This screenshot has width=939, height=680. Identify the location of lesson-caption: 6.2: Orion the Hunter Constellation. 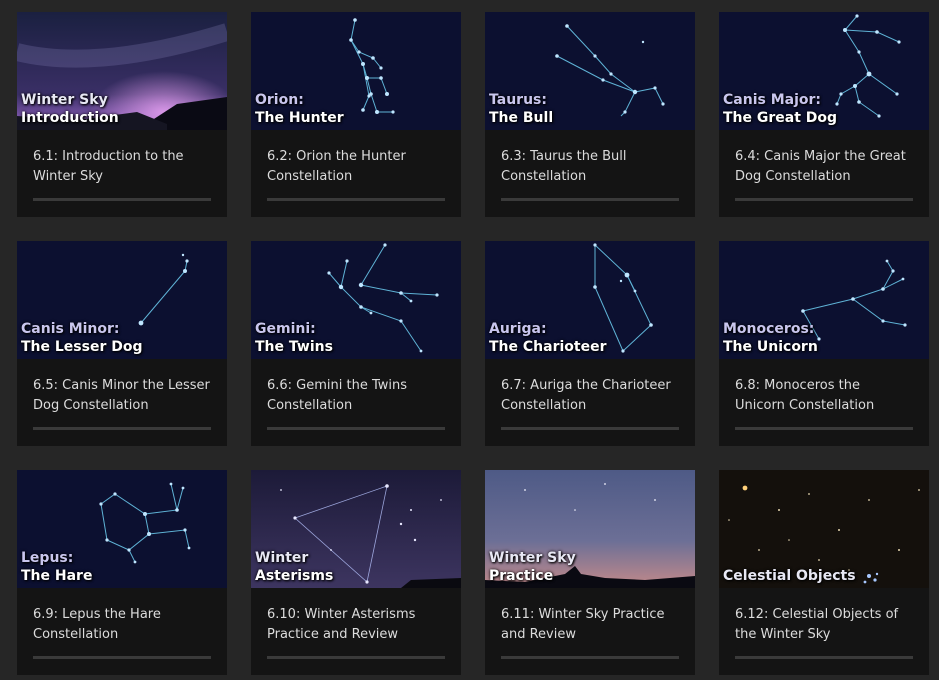
(356, 158).